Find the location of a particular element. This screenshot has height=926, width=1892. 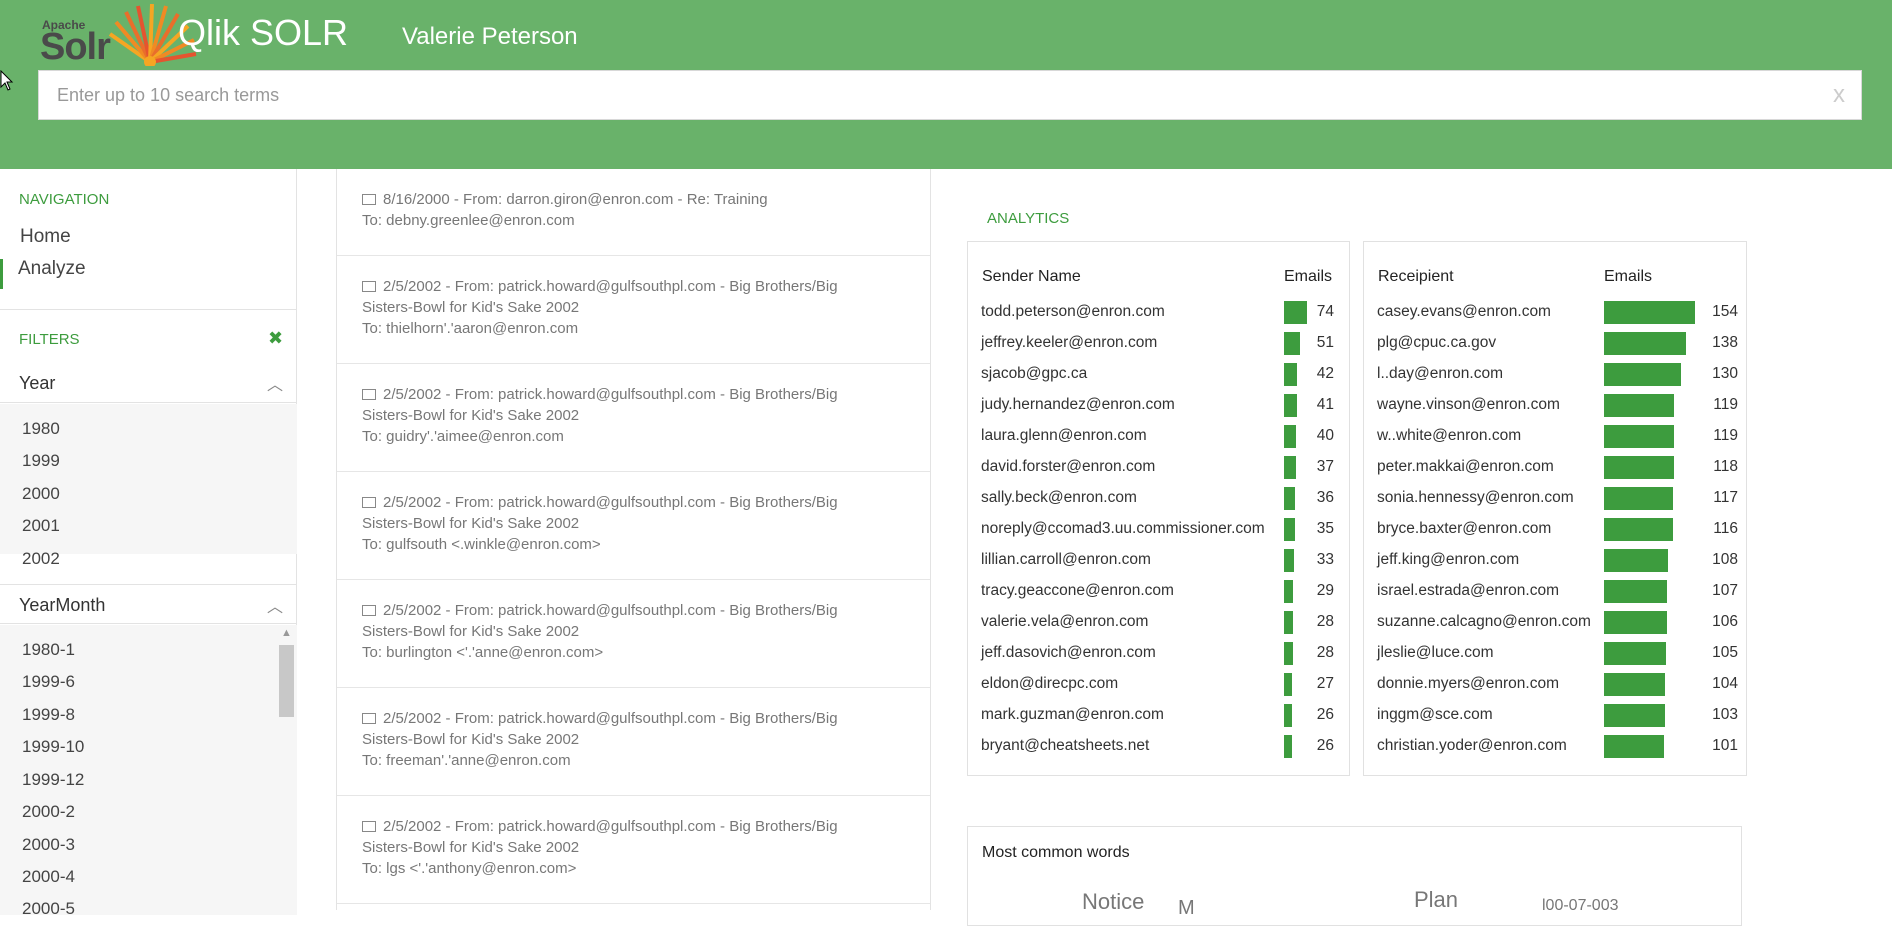

senders-row-name: noreply@ccomad3.uu.commissioner.com is located at coordinates (1123, 529).